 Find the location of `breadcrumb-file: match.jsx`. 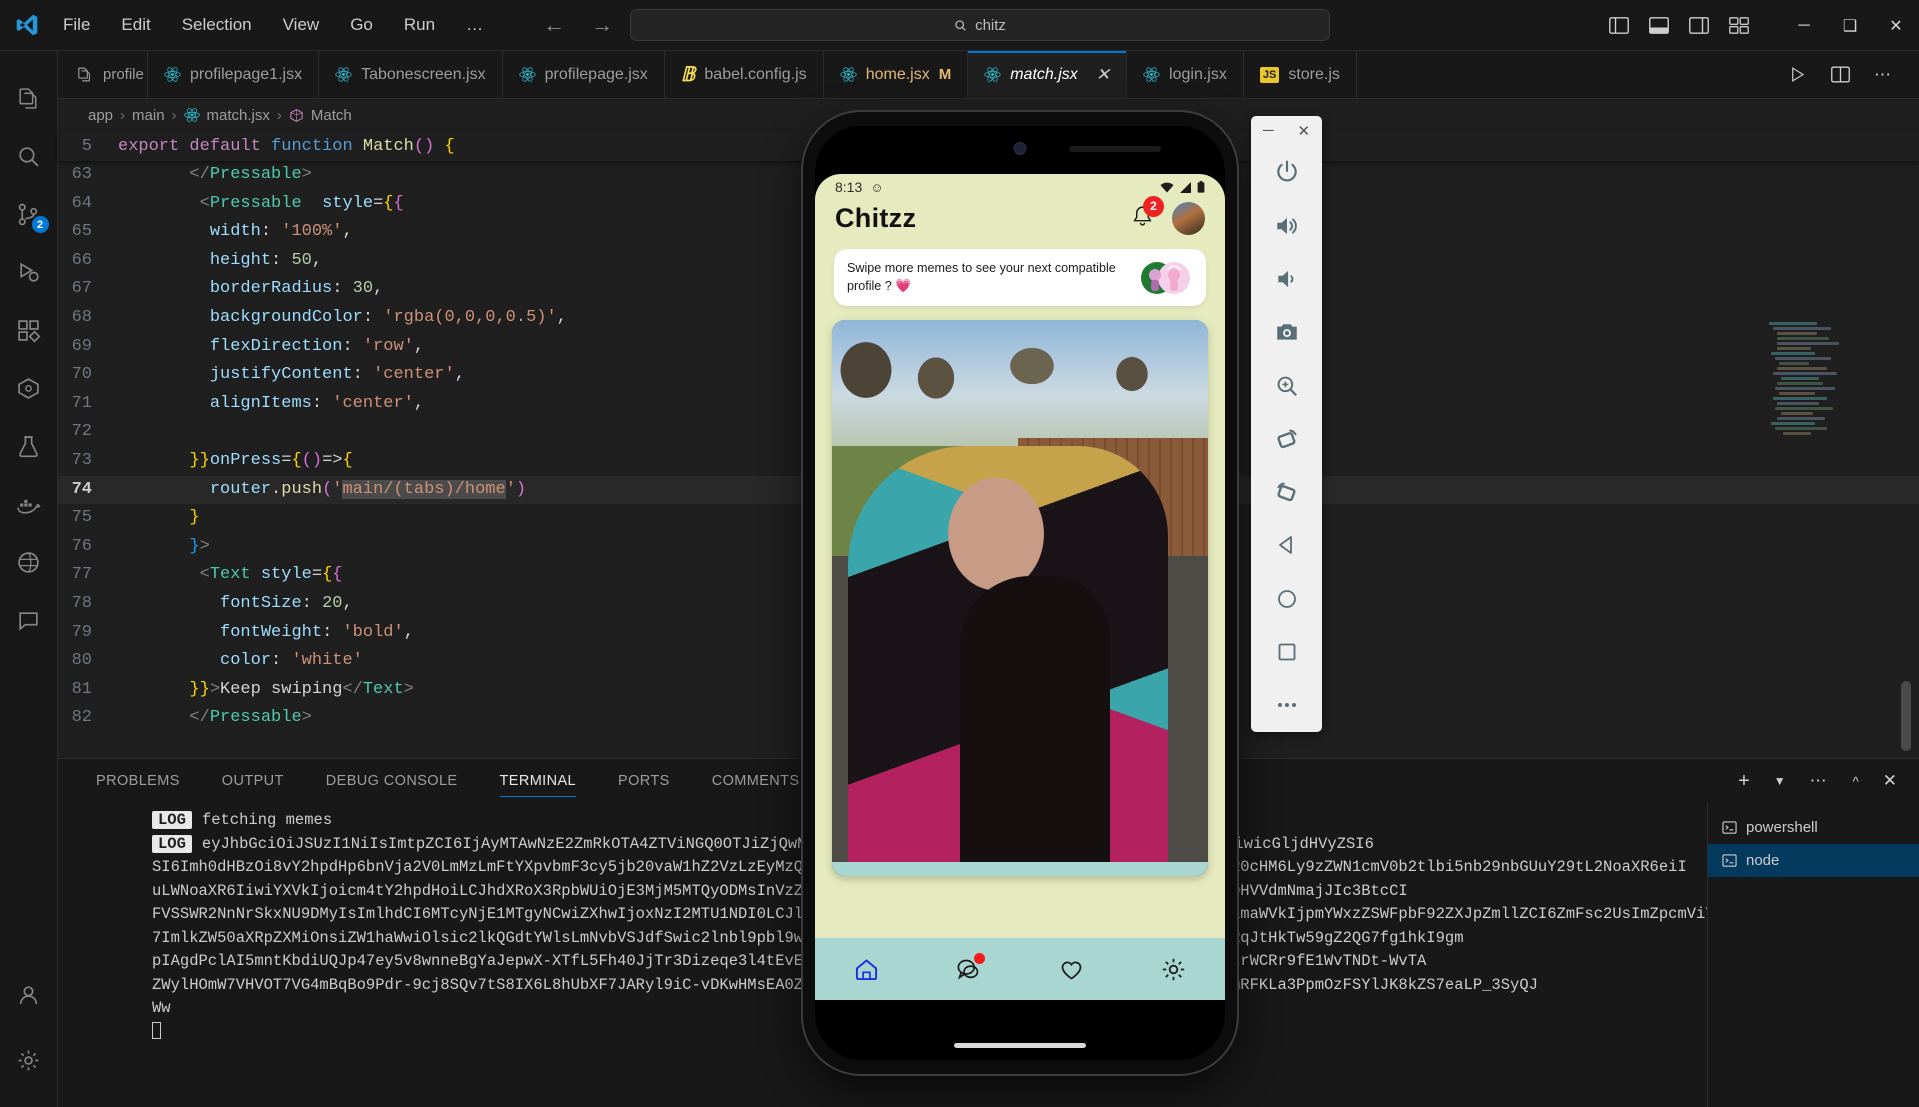

breadcrumb-file: match.jsx is located at coordinates (238, 115).